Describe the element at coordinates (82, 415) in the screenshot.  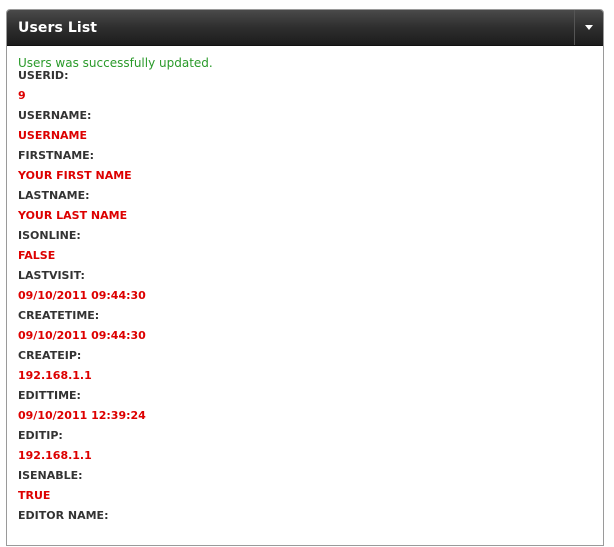
I see `field-value-edittime: 09/10/2011 12:39:24` at that location.